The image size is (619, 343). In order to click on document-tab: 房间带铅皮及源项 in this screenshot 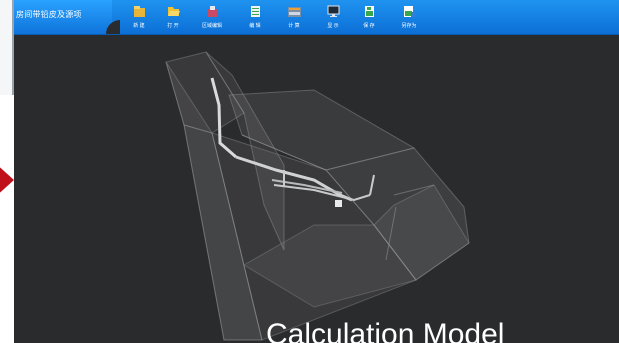, I will do `click(63, 17)`.